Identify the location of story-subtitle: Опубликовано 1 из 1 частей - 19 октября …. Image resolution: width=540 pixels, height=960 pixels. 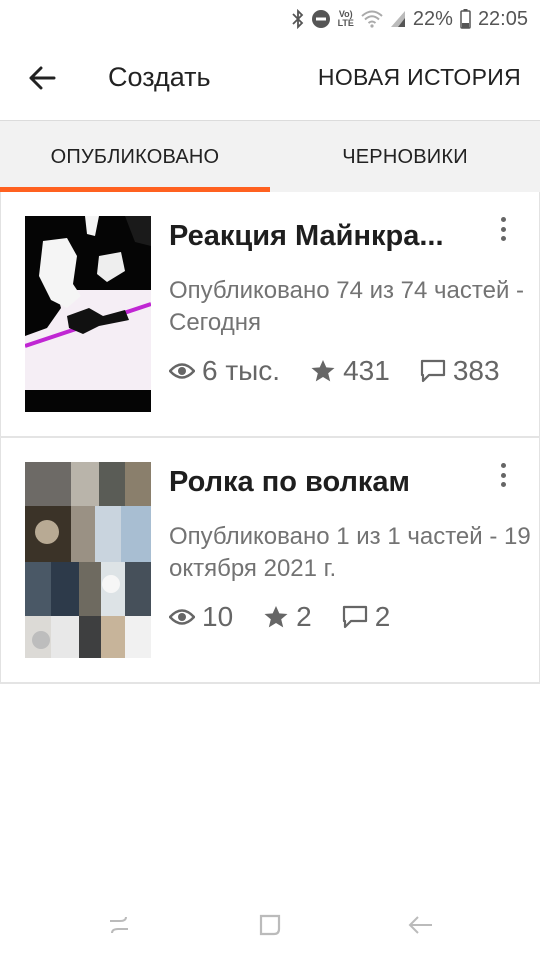
(350, 552).